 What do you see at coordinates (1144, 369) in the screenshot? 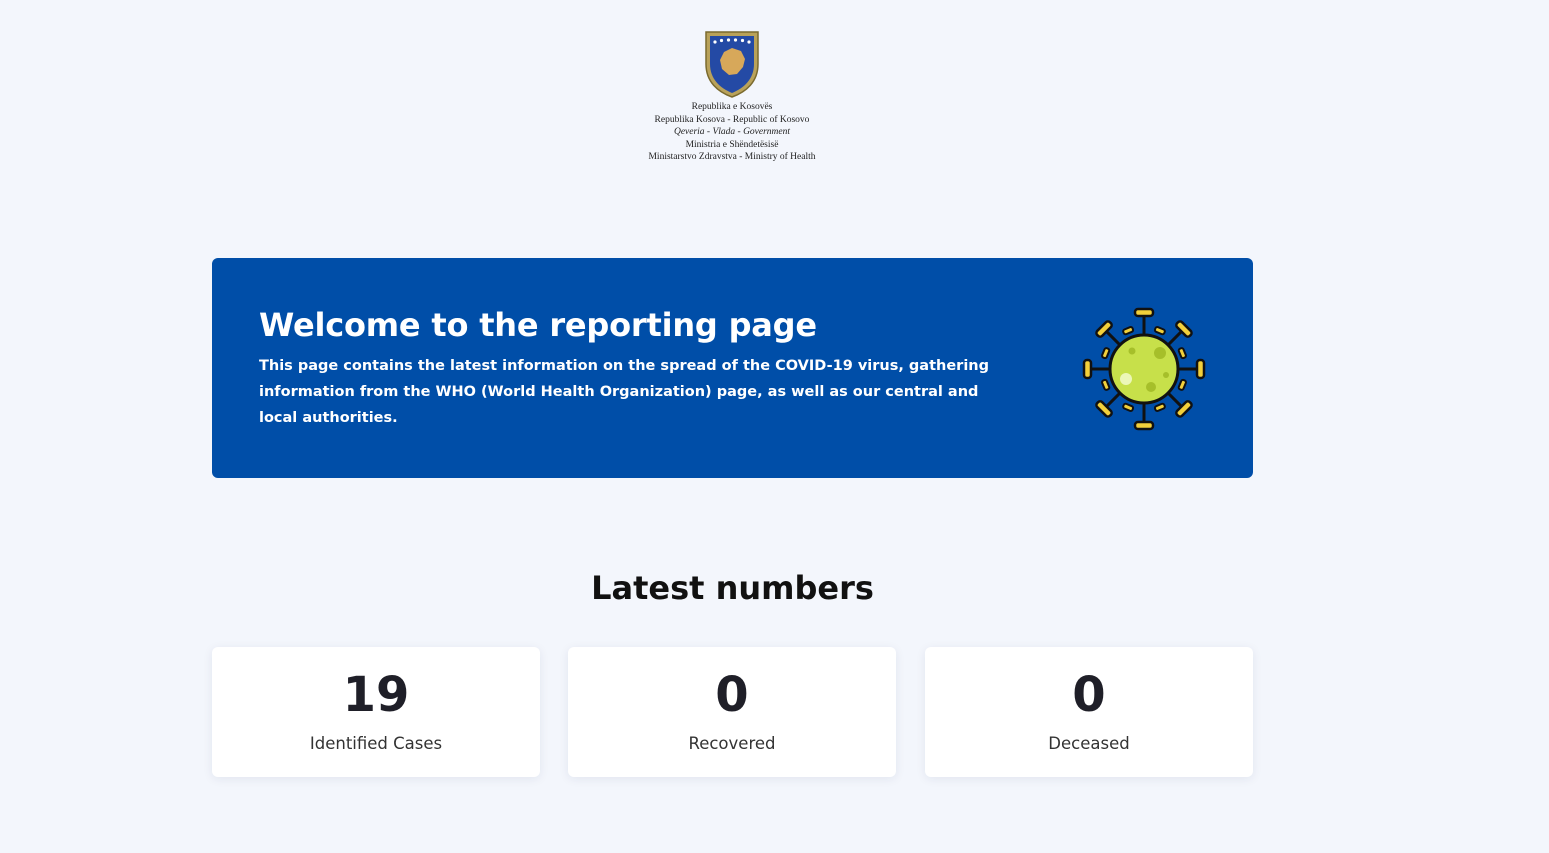
I see `virus-icon` at bounding box center [1144, 369].